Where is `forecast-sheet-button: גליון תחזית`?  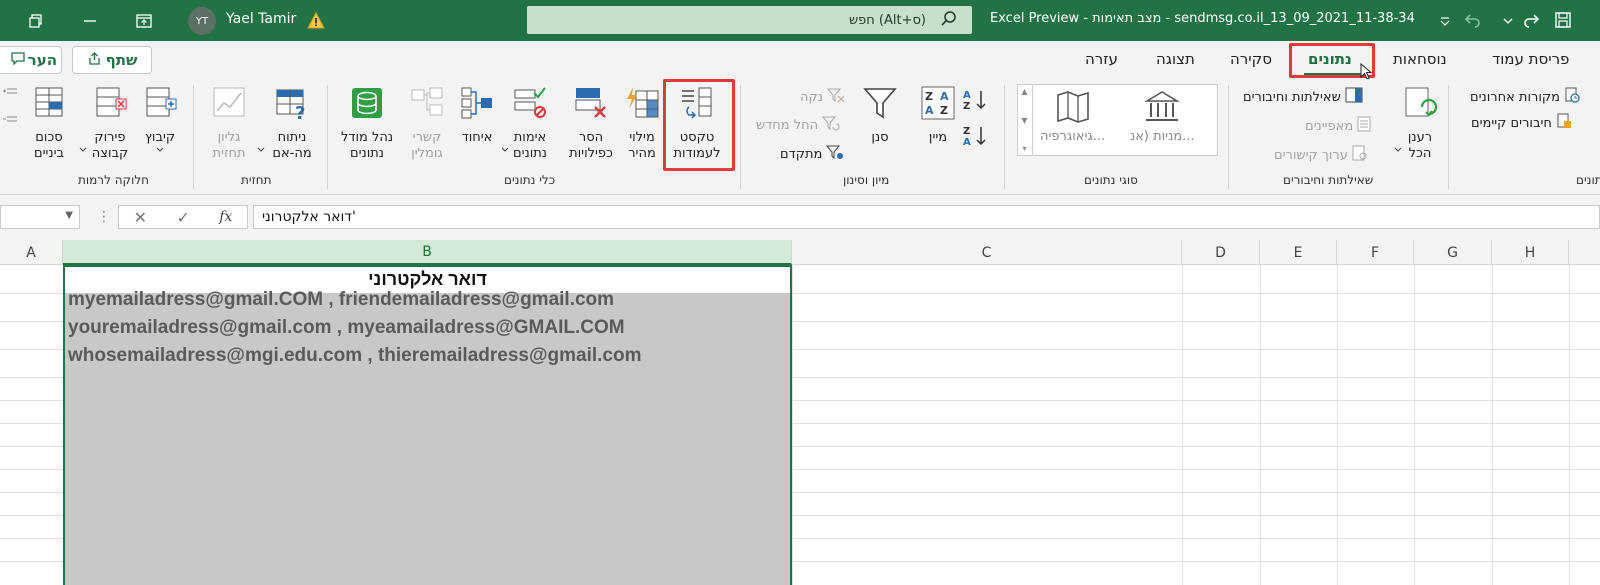 forecast-sheet-button: גליון תחזית is located at coordinates (229, 123).